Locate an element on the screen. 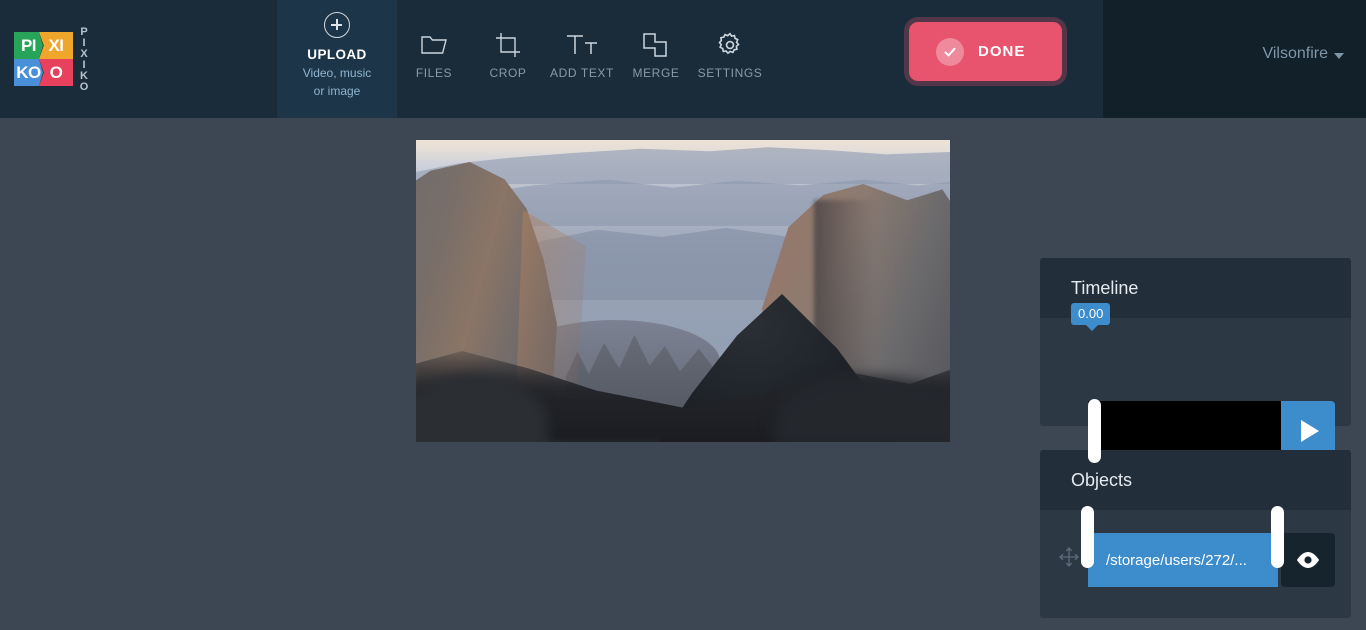 This screenshot has height=630, width=1366. check-circle-icon is located at coordinates (950, 51).